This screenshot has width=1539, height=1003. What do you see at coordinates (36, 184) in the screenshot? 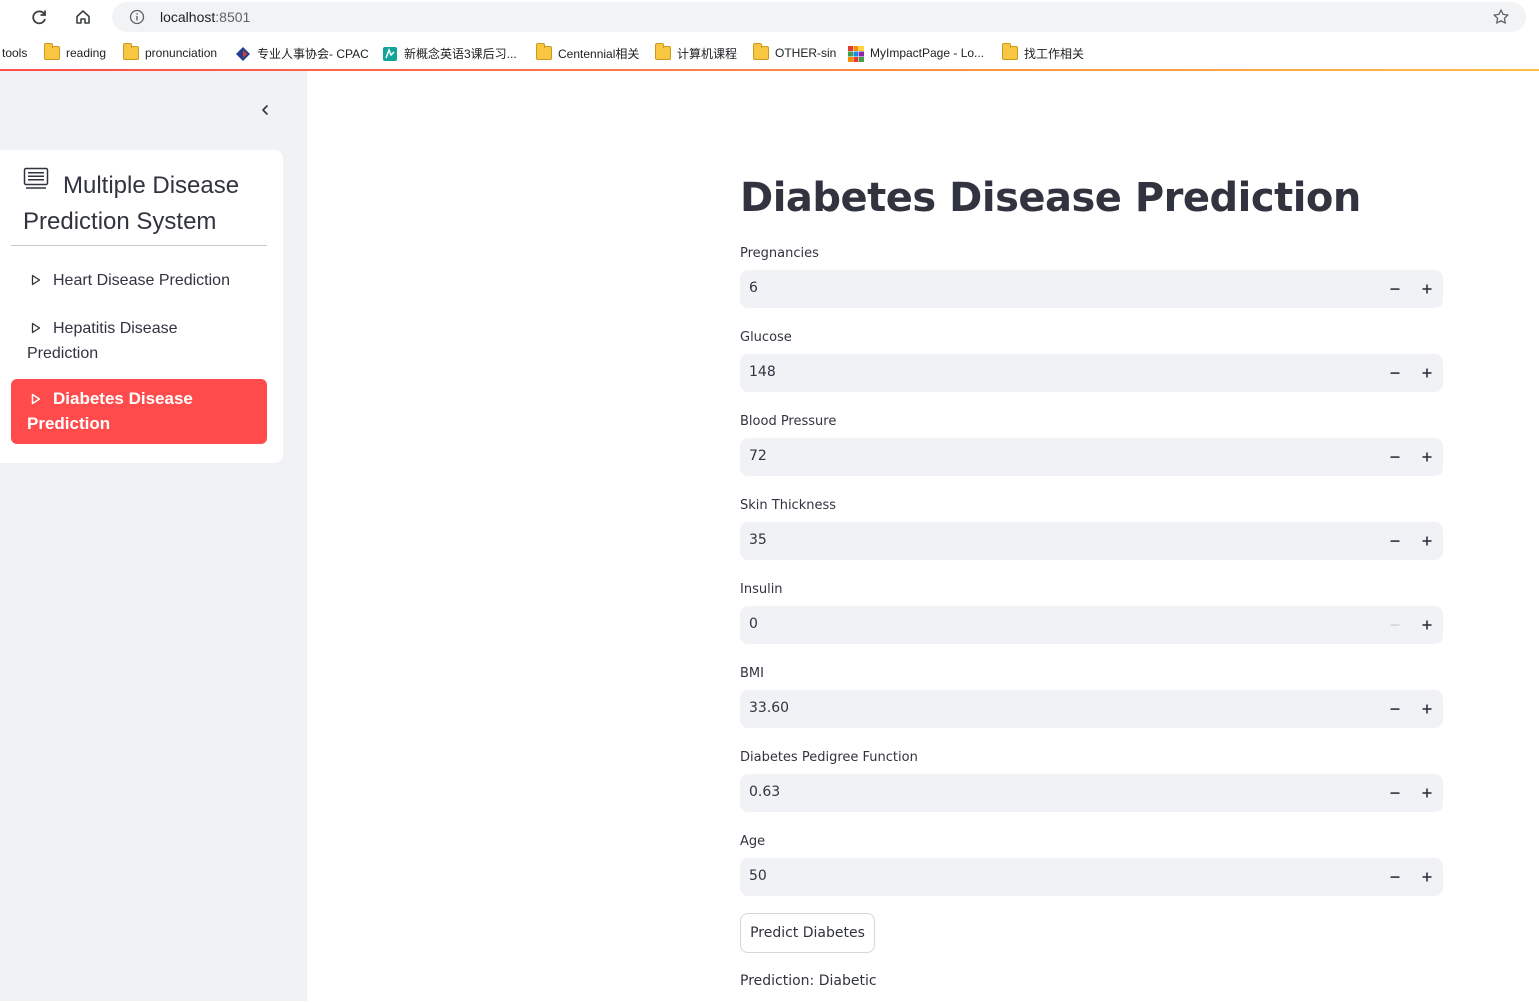
I see `menu-icon` at bounding box center [36, 184].